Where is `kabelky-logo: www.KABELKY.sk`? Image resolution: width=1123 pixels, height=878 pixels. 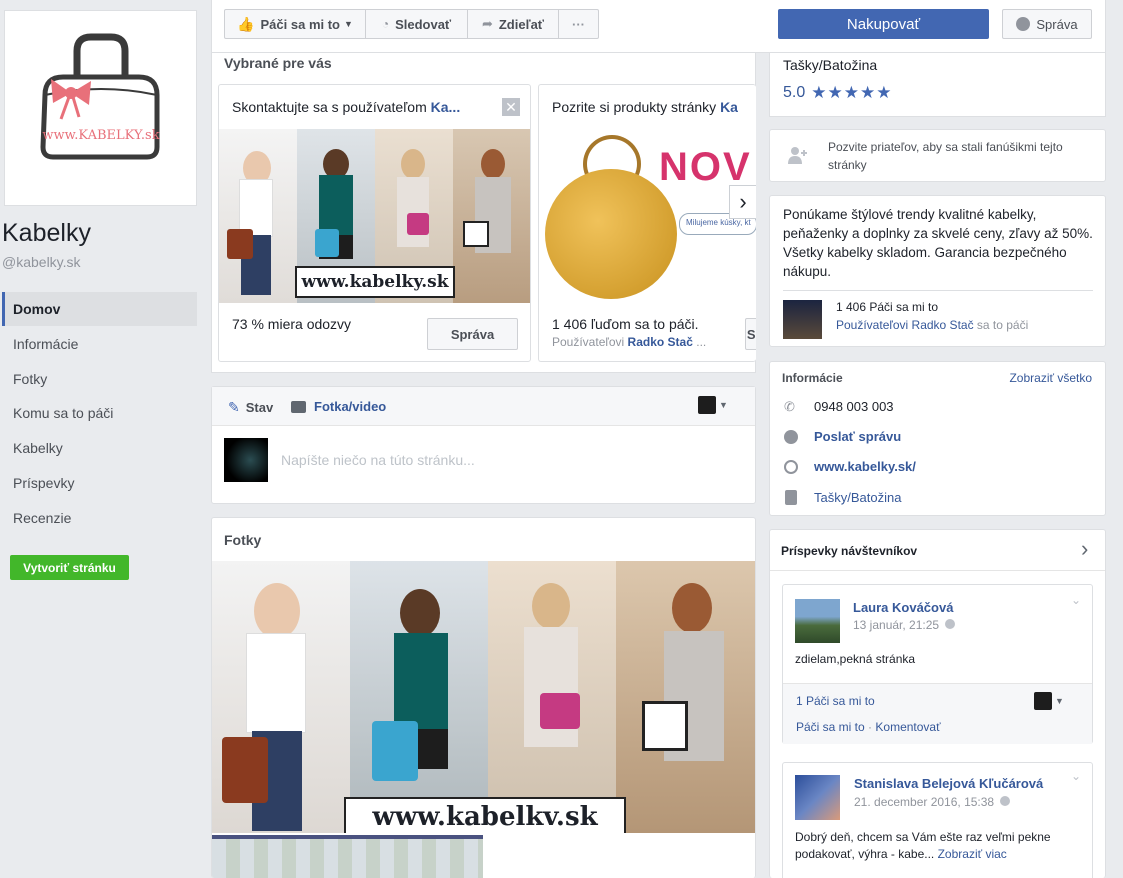
kabelky-logo: www.KABELKY.sk is located at coordinates (100, 96).